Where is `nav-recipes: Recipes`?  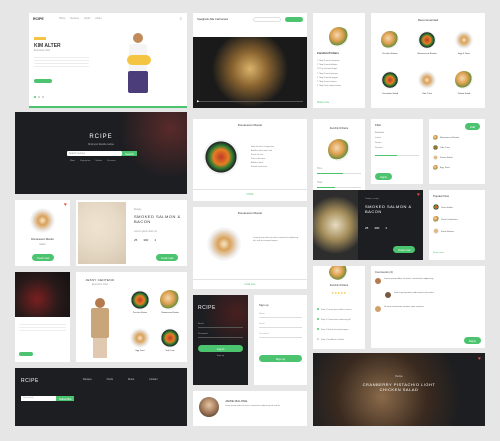
nav-recipes: Recipes is located at coordinates (74, 18).